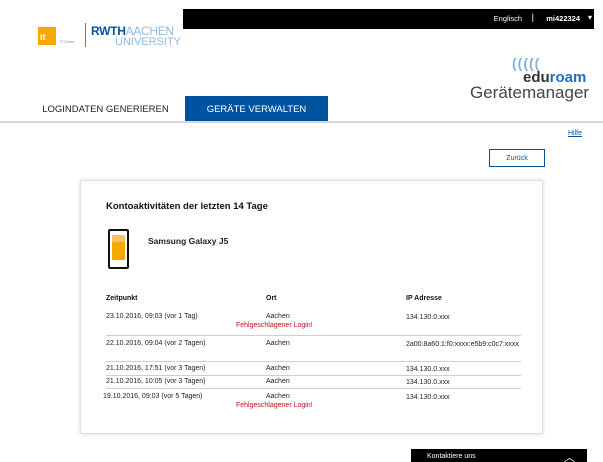 Image resolution: width=603 pixels, height=462 pixels. Describe the element at coordinates (67, 42) in the screenshot. I see `it-center-label: IT Center` at that location.